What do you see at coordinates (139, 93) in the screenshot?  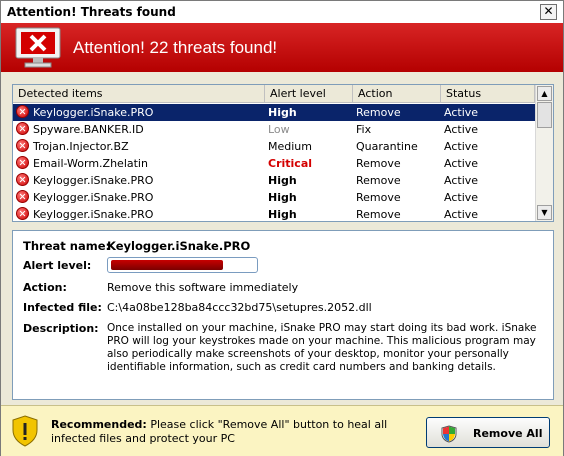 I see `column-header-detected-items: Detected items` at bounding box center [139, 93].